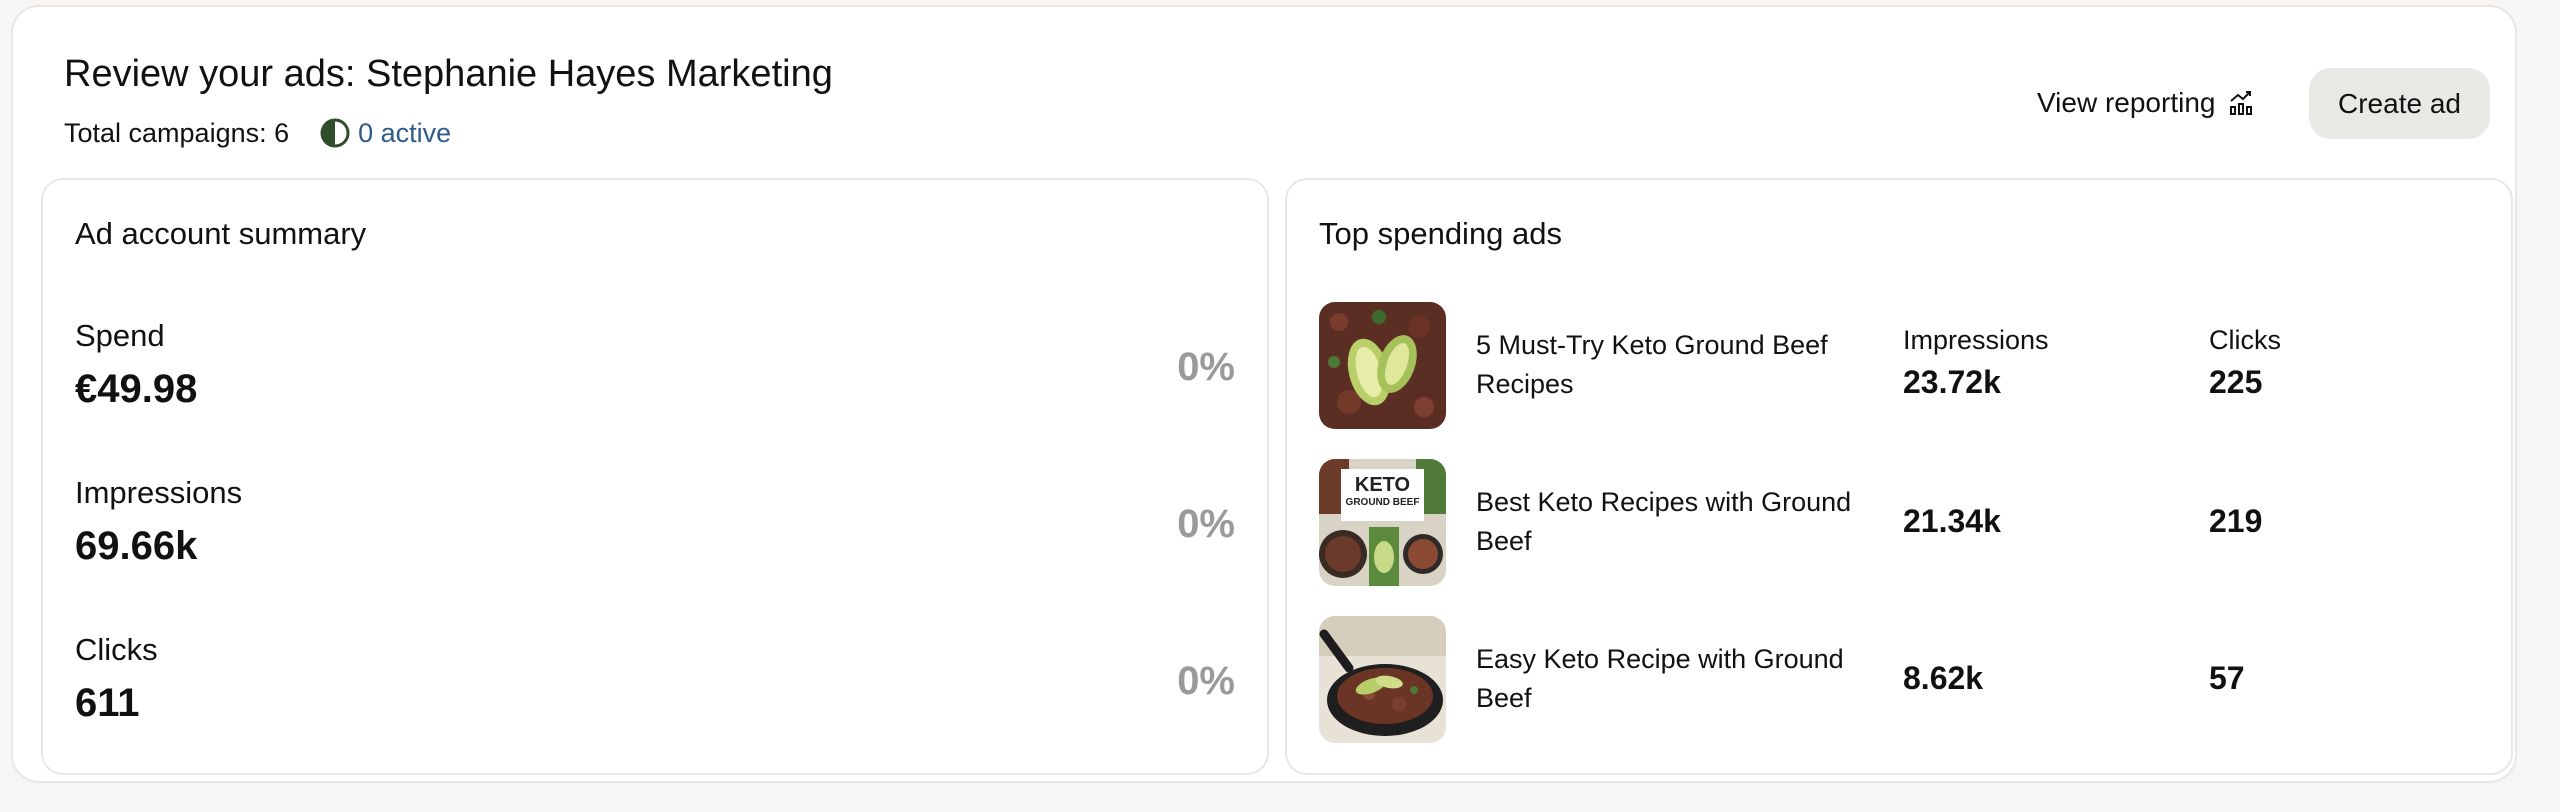  I want to click on metric-value: €49.98, so click(136, 389).